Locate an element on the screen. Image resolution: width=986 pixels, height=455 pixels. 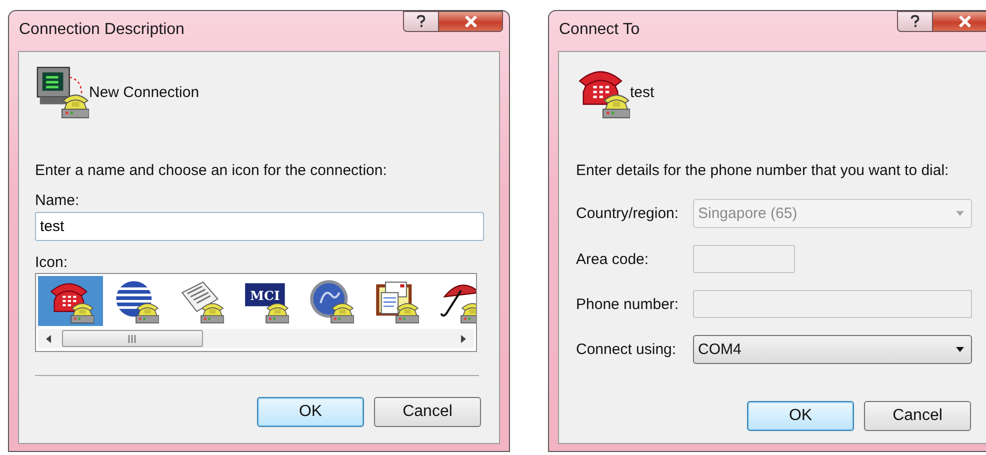
instruction-text: Enter a name and choose an icon for the connection: is located at coordinates (211, 170).